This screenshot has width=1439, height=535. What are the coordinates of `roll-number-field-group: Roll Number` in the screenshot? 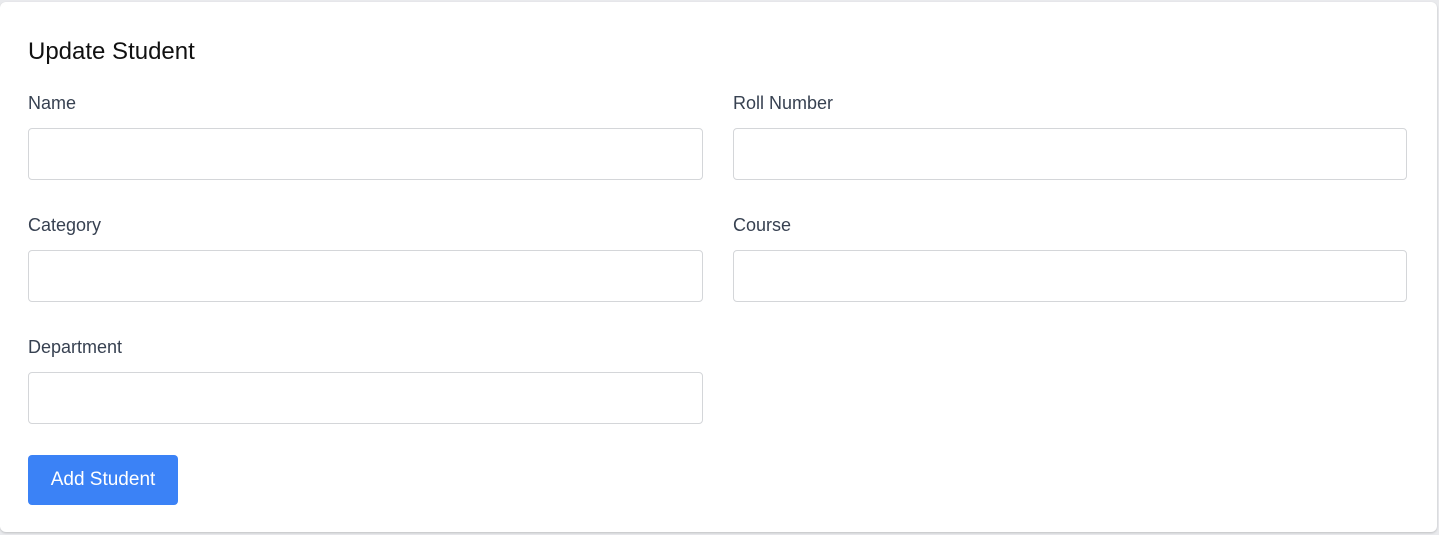 It's located at (1070, 136).